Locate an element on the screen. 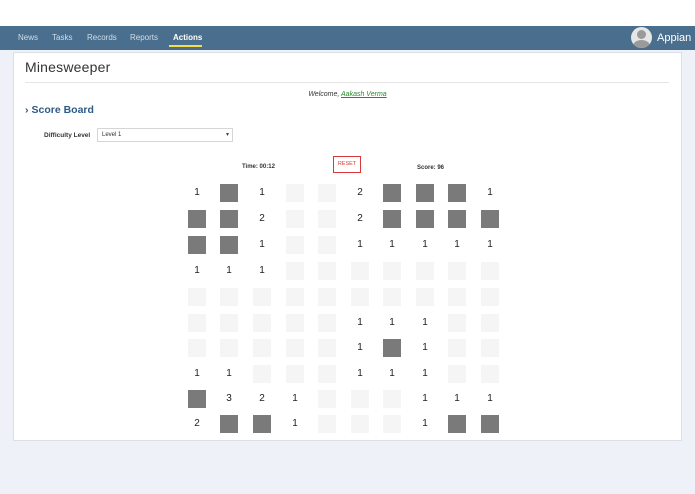 The image size is (695, 494). appian-logo: Appian is located at coordinates (674, 38).